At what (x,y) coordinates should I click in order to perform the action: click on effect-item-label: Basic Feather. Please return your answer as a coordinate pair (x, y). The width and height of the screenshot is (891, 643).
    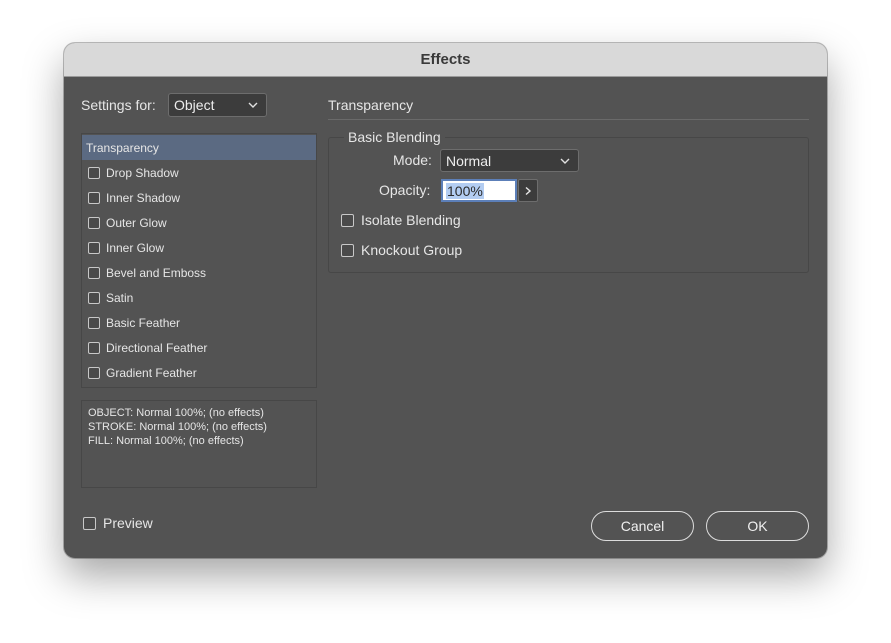
    Looking at the image, I should click on (143, 322).